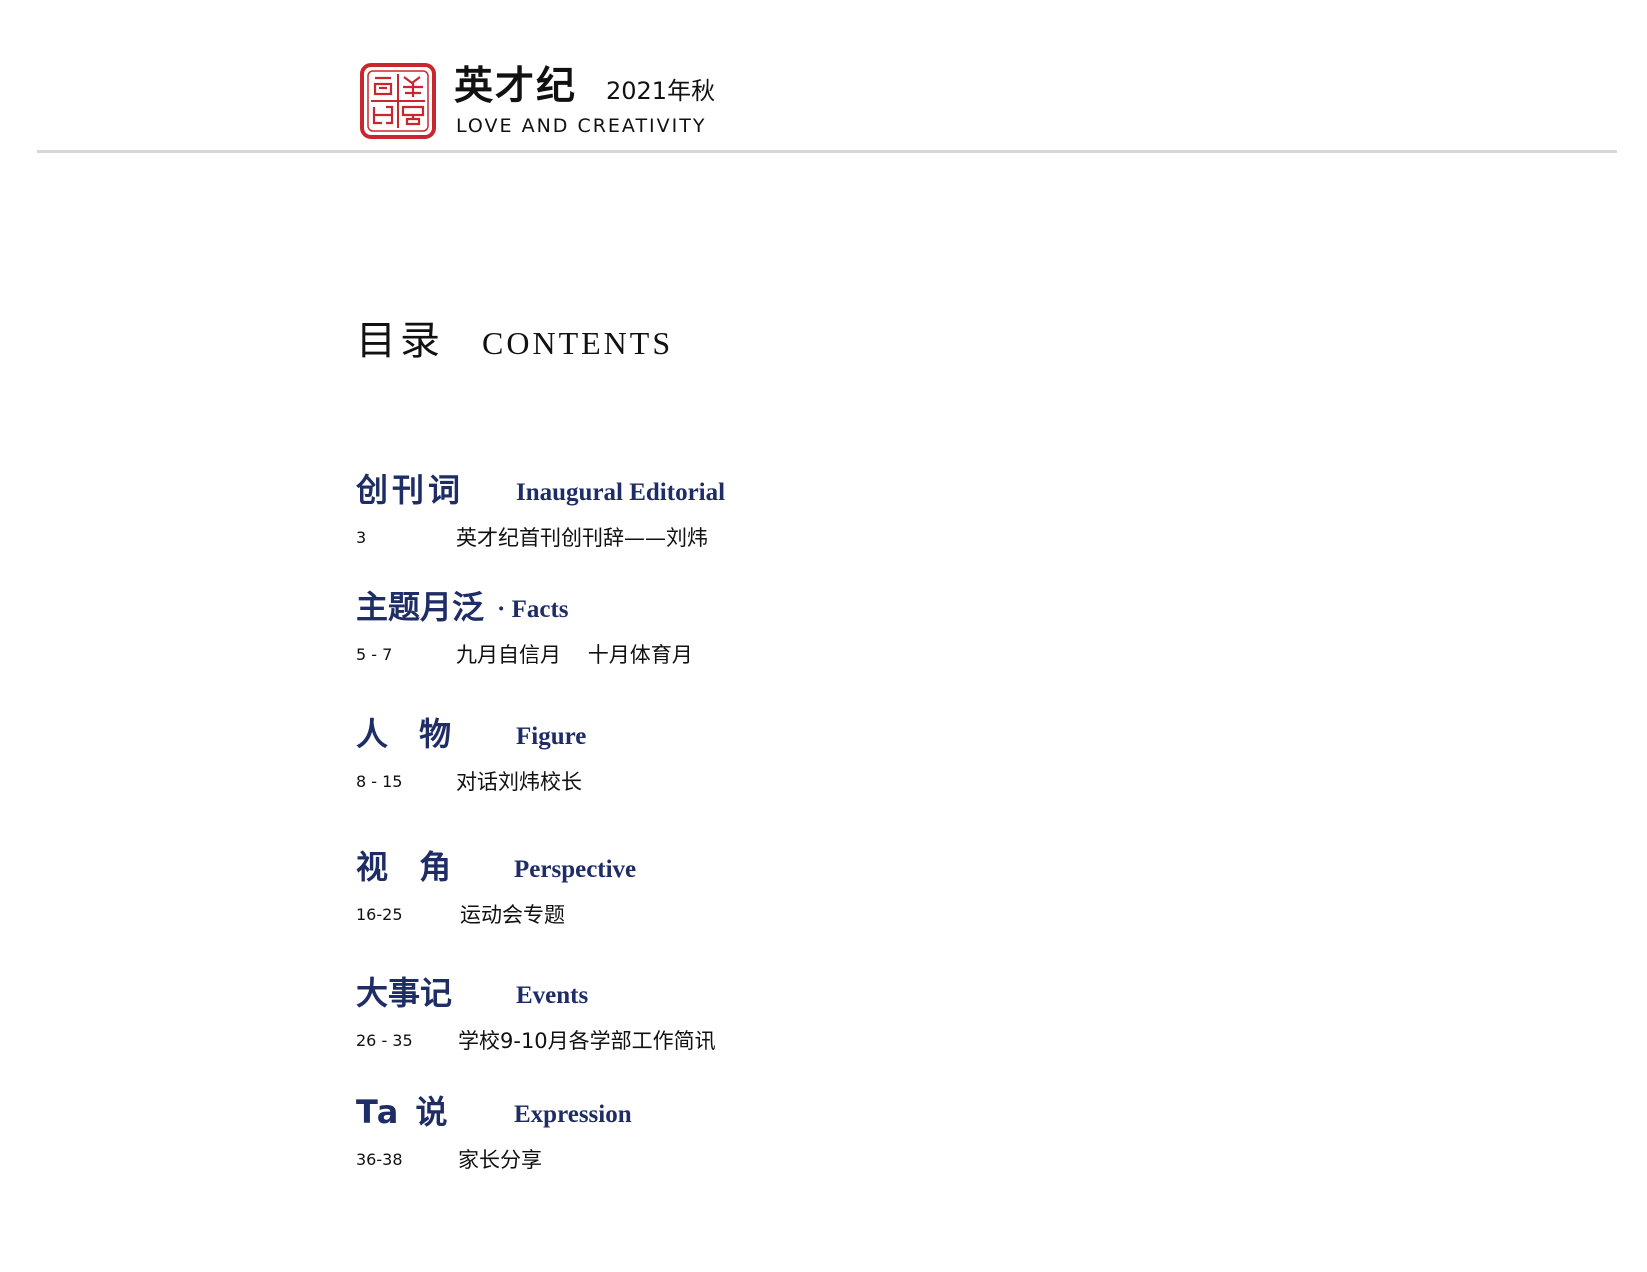 The width and height of the screenshot is (1647, 1272). What do you see at coordinates (404, 734) in the screenshot?
I see `section-title-cn: 人 物` at bounding box center [404, 734].